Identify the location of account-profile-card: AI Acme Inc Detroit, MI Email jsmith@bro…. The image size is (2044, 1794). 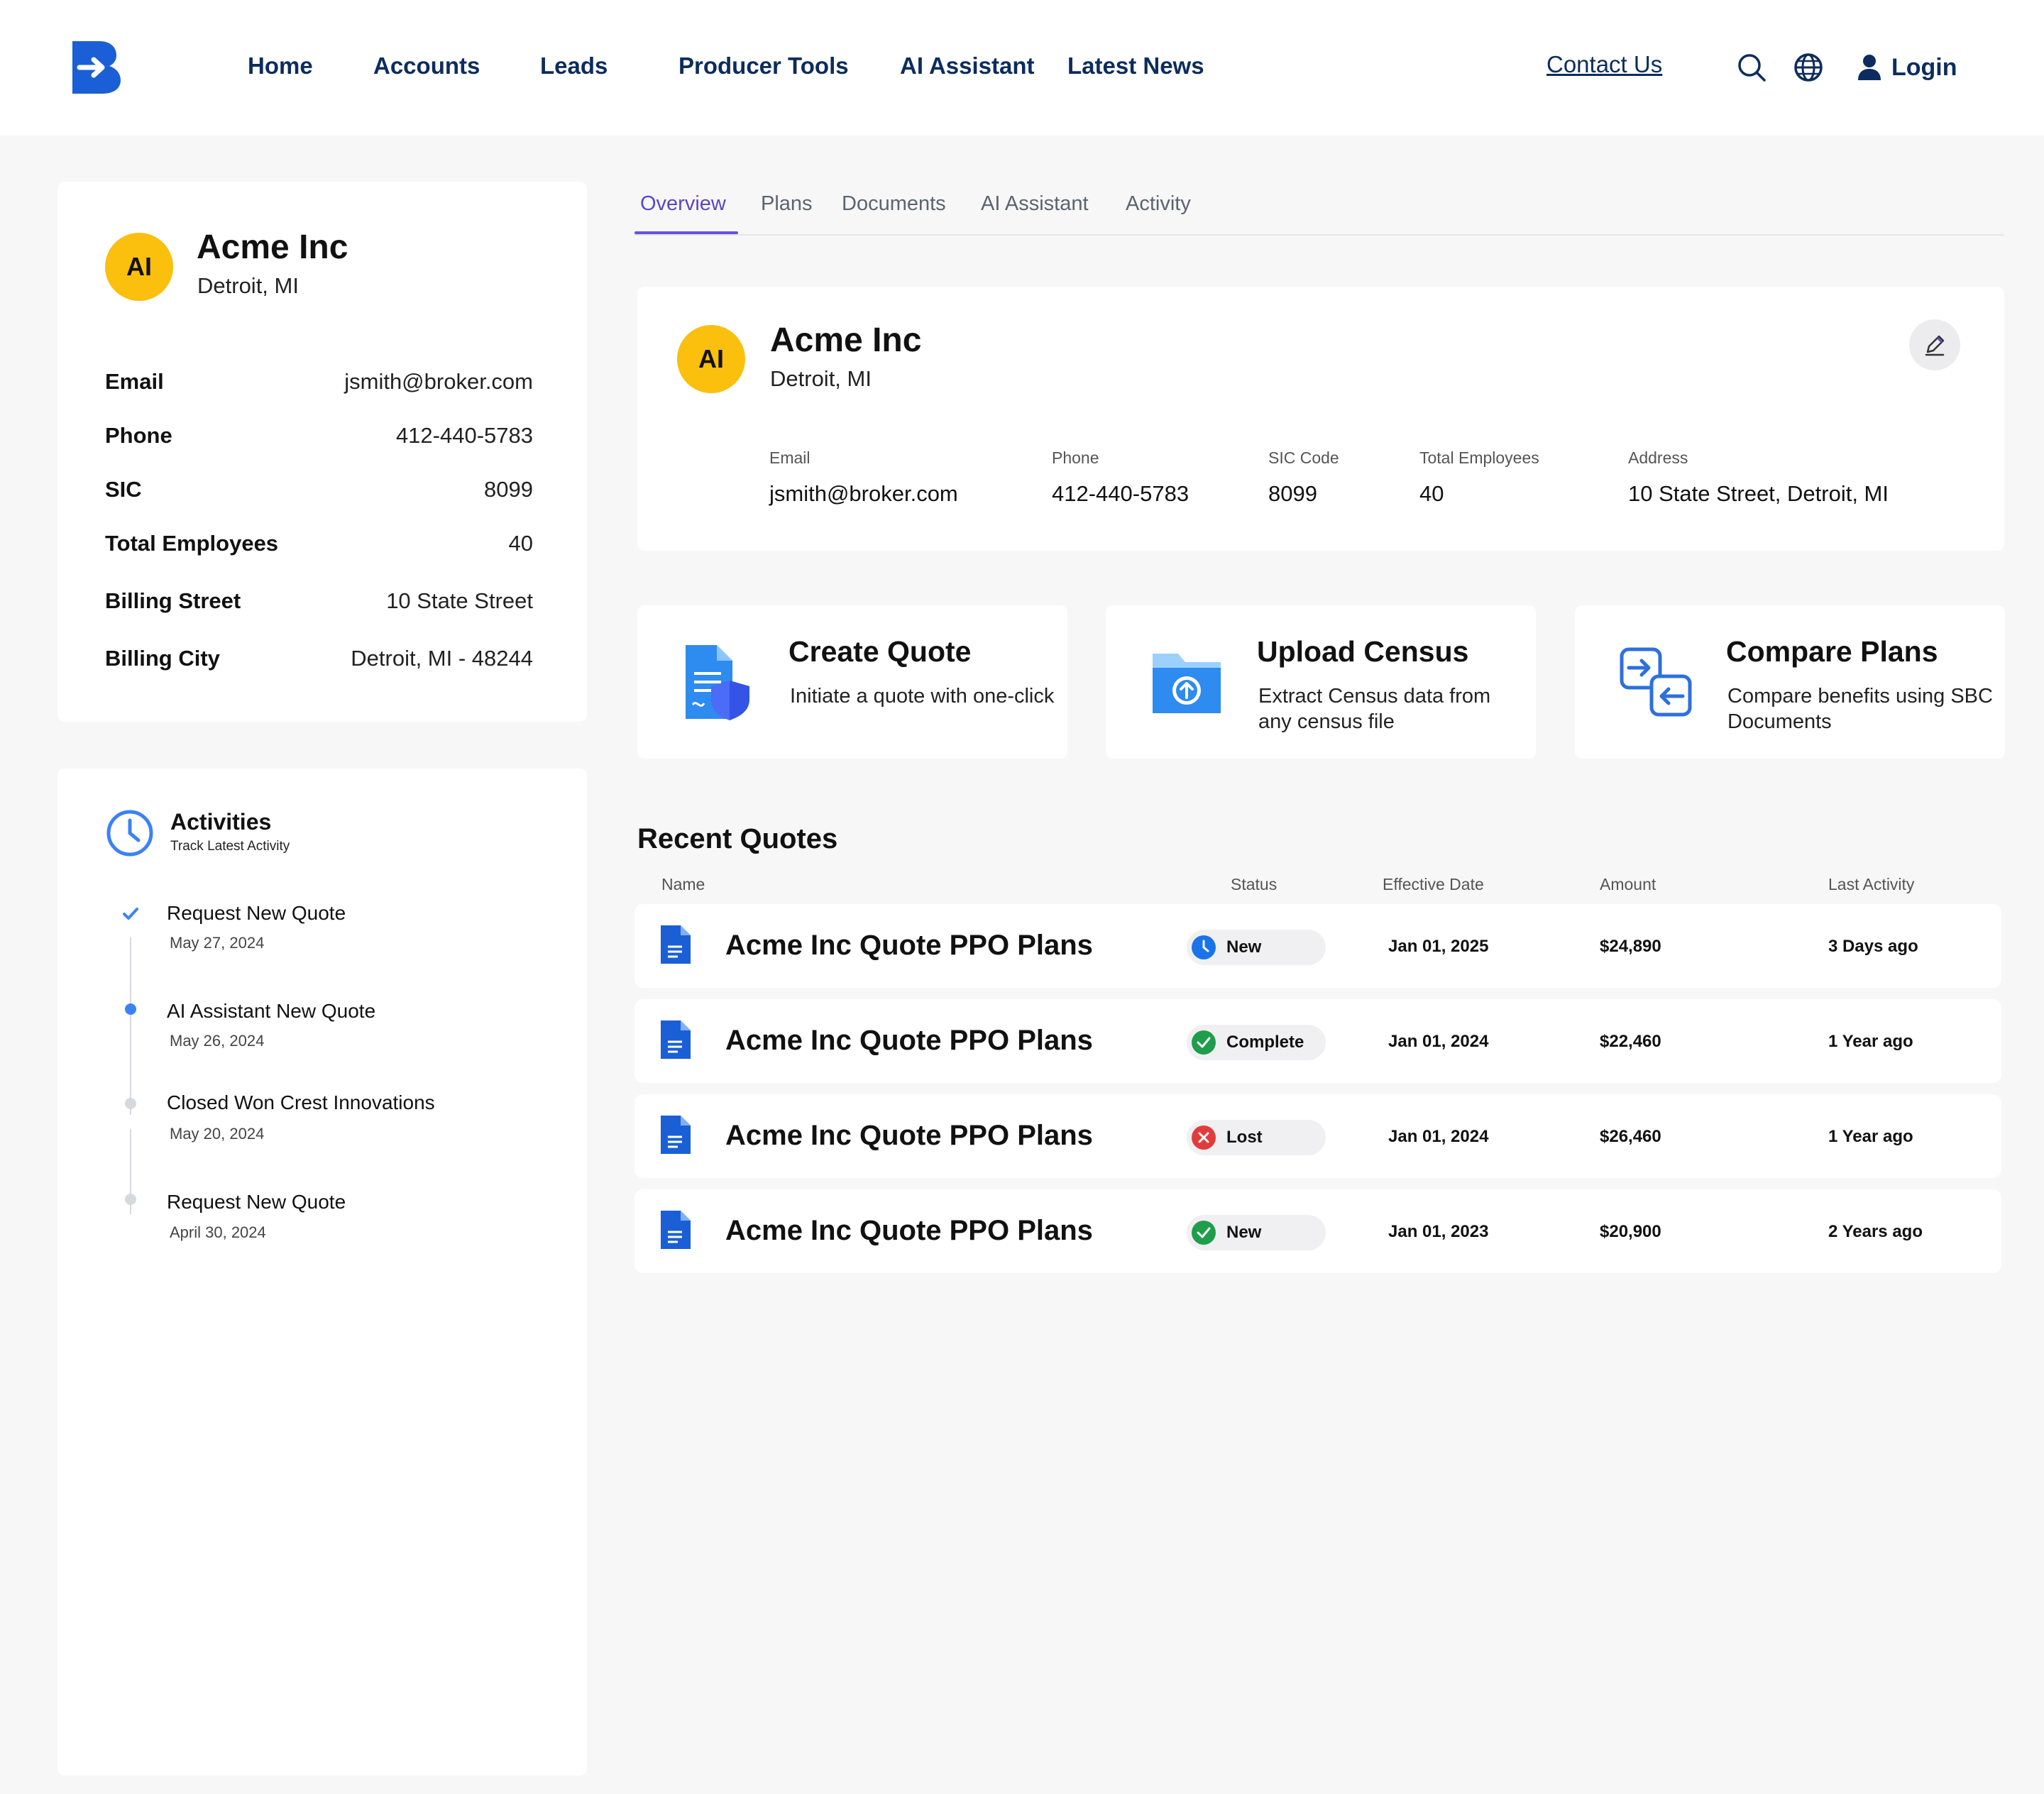
(1320, 419).